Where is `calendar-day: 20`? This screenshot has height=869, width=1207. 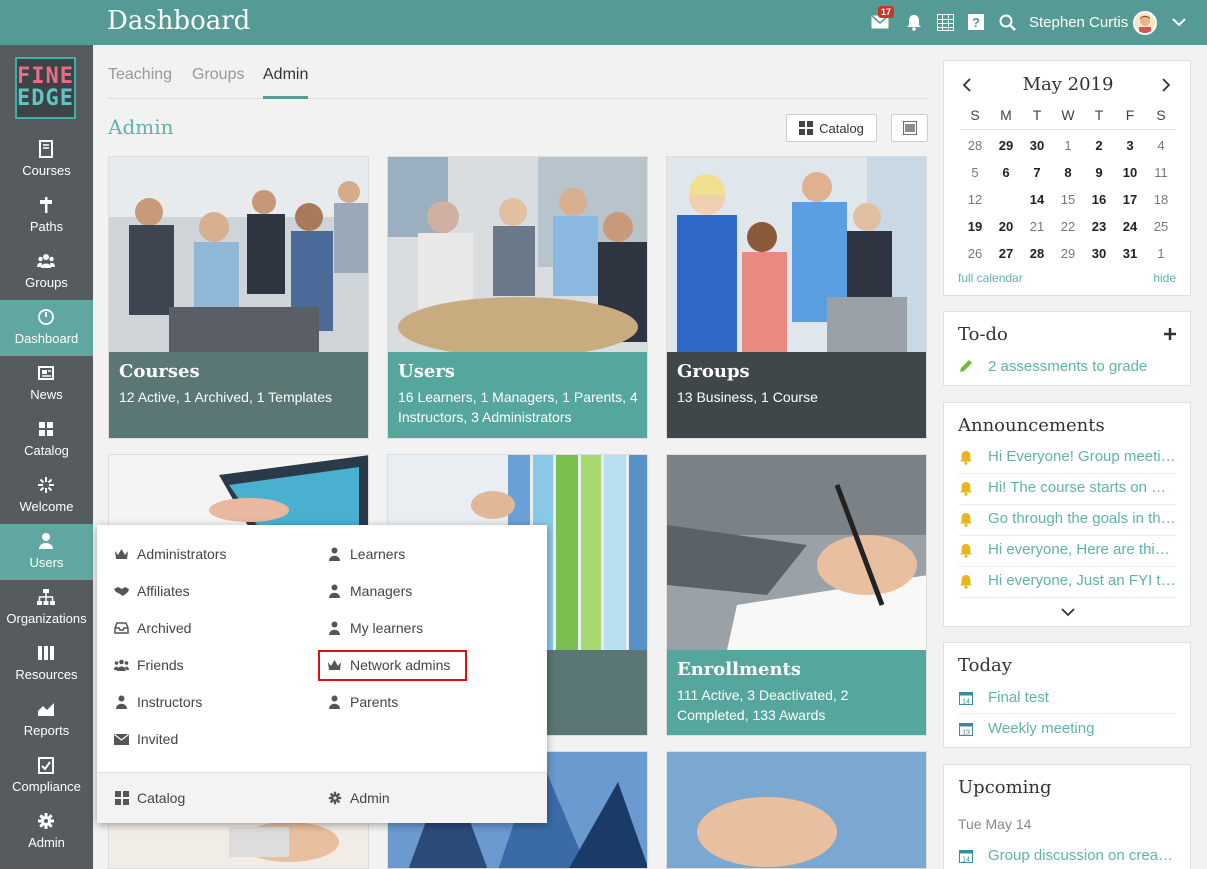
calendar-day: 20 is located at coordinates (1006, 226).